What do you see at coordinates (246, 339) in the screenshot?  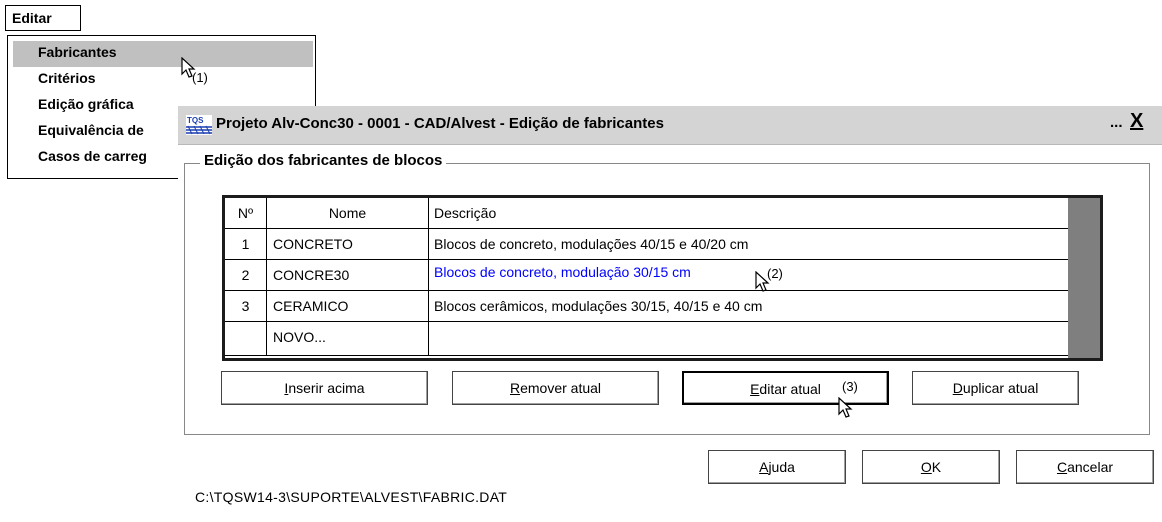 I see `table-row-cell-num` at bounding box center [246, 339].